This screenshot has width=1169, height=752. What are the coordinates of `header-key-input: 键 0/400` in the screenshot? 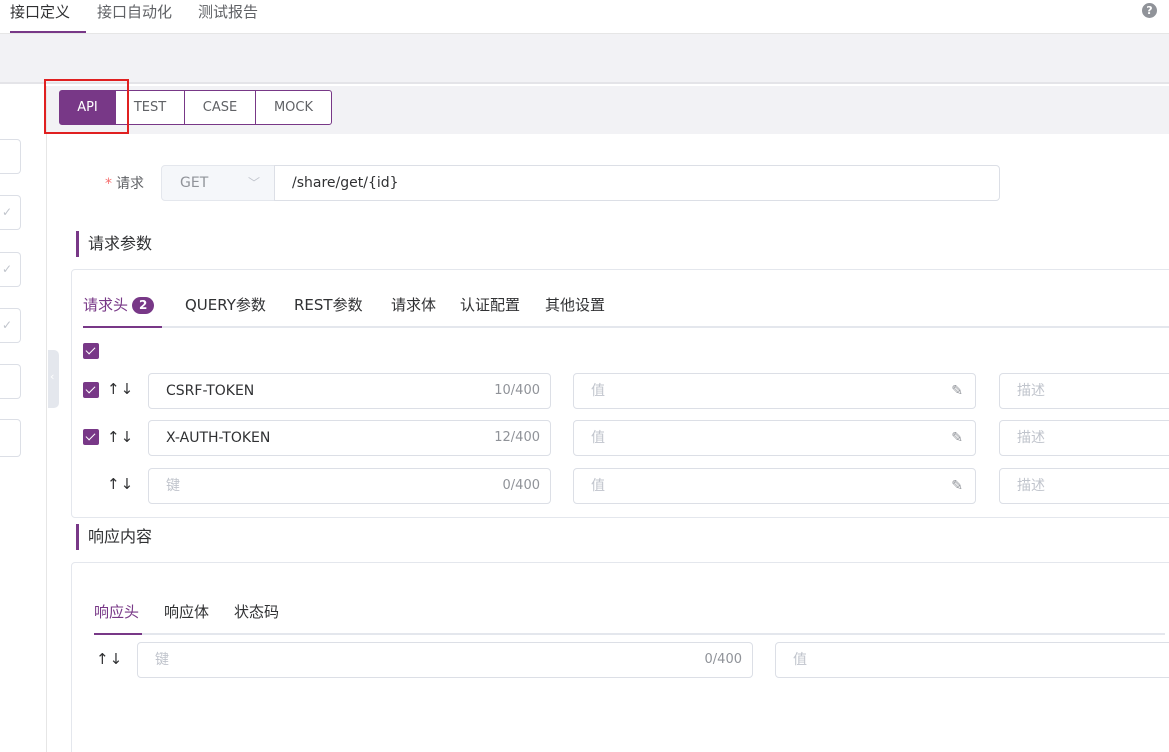 It's located at (349, 486).